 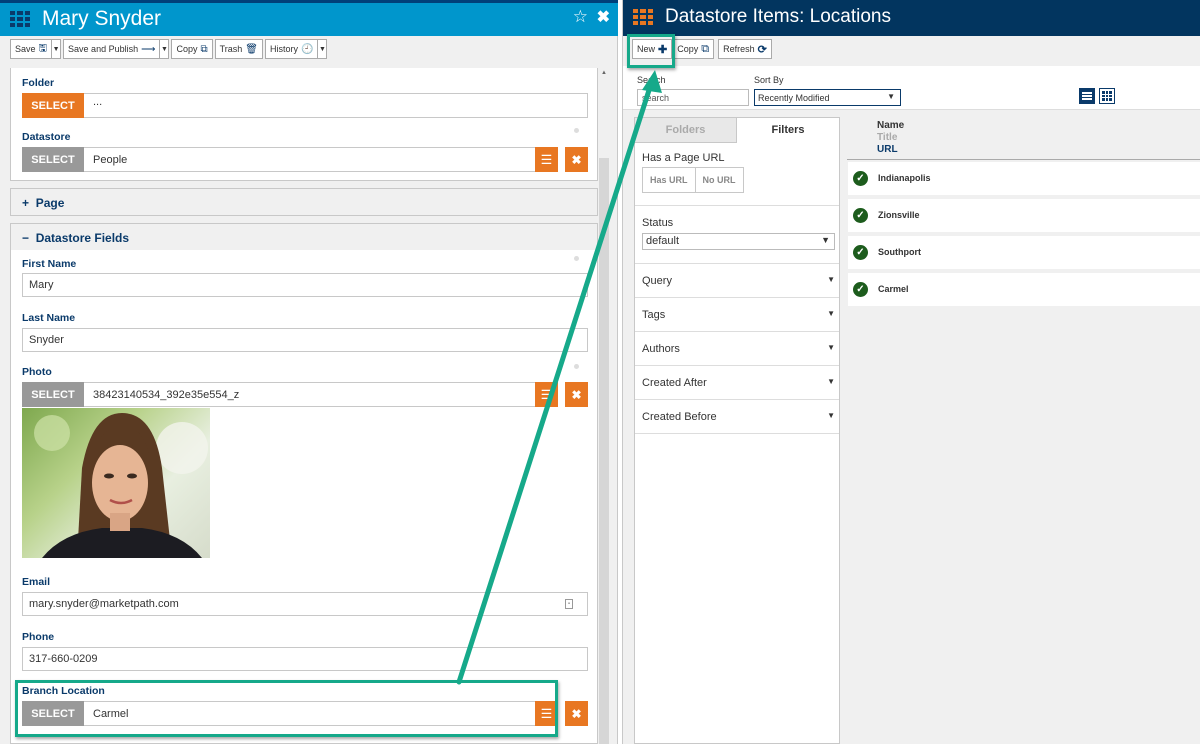 What do you see at coordinates (1023, 138) in the screenshot?
I see `list-header: Name Title URL` at bounding box center [1023, 138].